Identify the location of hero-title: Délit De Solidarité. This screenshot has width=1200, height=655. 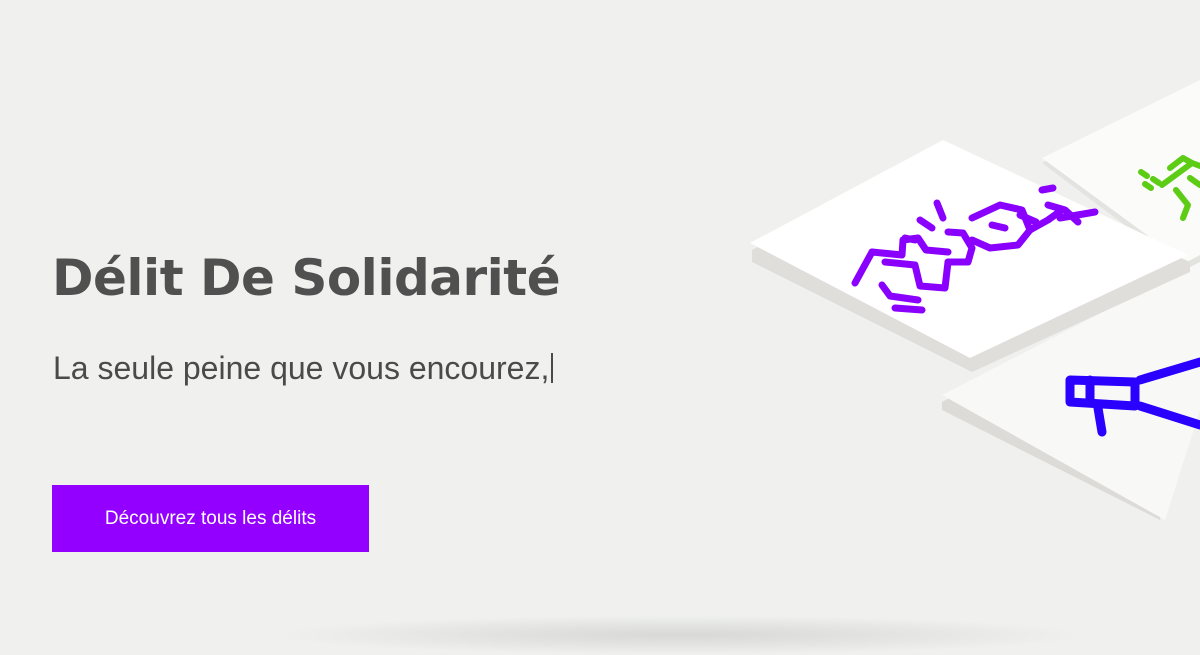
(306, 278).